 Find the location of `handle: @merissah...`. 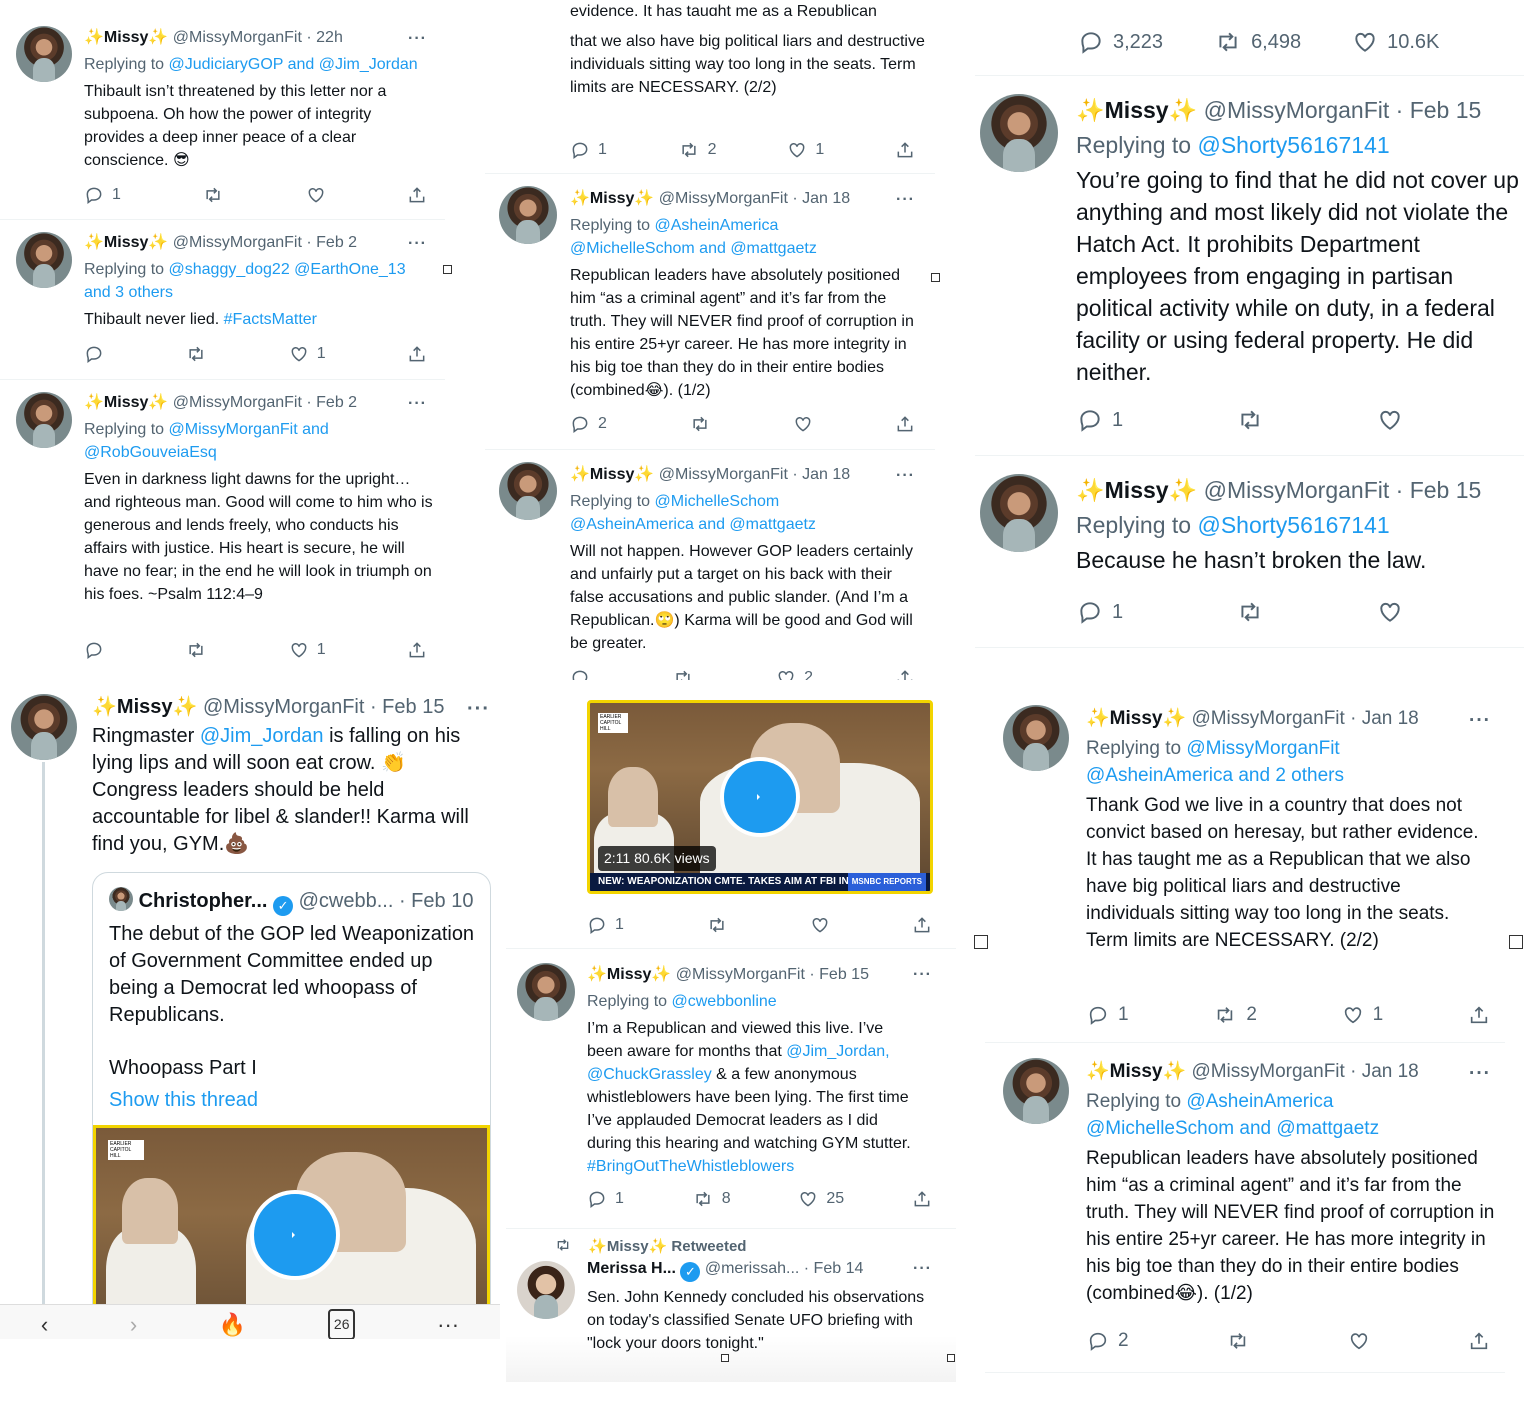

handle: @merissah... is located at coordinates (752, 1268).